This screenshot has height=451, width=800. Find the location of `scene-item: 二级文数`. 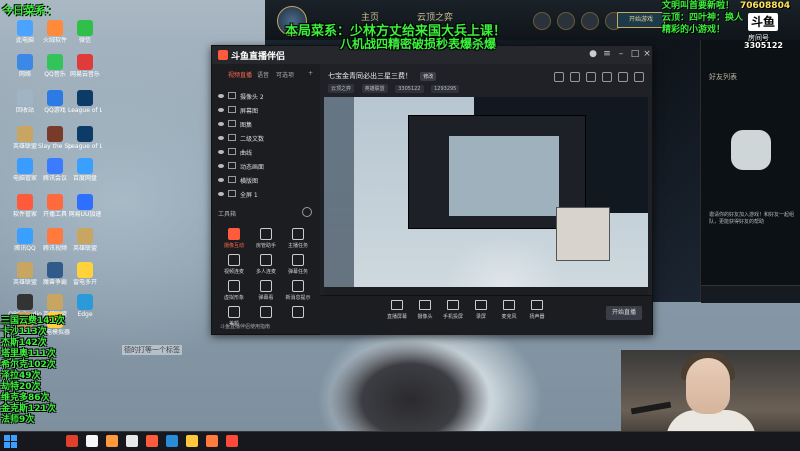

scene-item: 二级文数 is located at coordinates (266, 140).